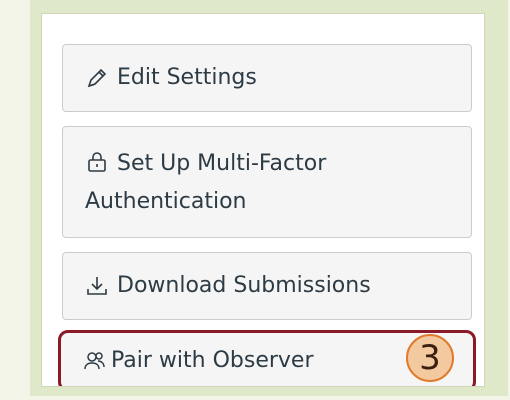  I want to click on set-up-mfa-text: Set Up Multi-Factor Authentication, so click(205, 183).